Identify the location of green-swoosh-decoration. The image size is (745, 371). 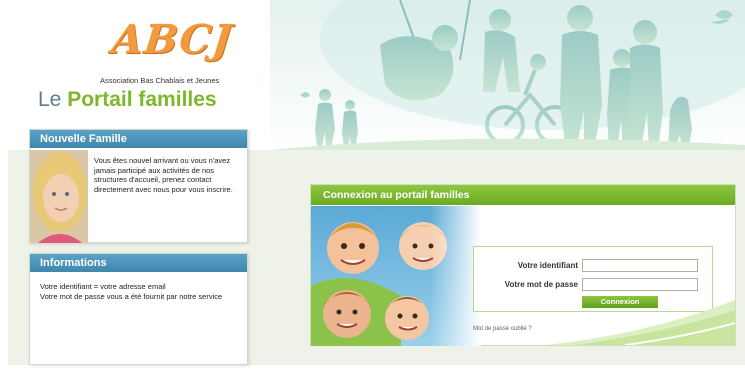
(640, 322).